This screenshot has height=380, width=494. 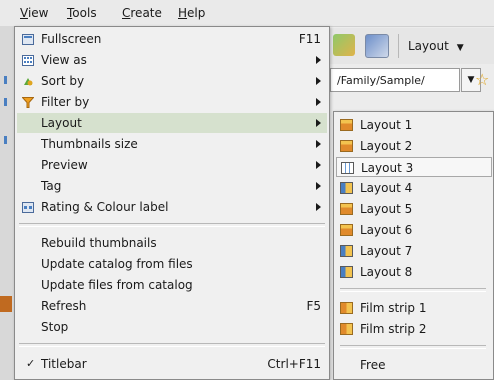 I want to click on menubar: View Tools Create Help, so click(x=247, y=13).